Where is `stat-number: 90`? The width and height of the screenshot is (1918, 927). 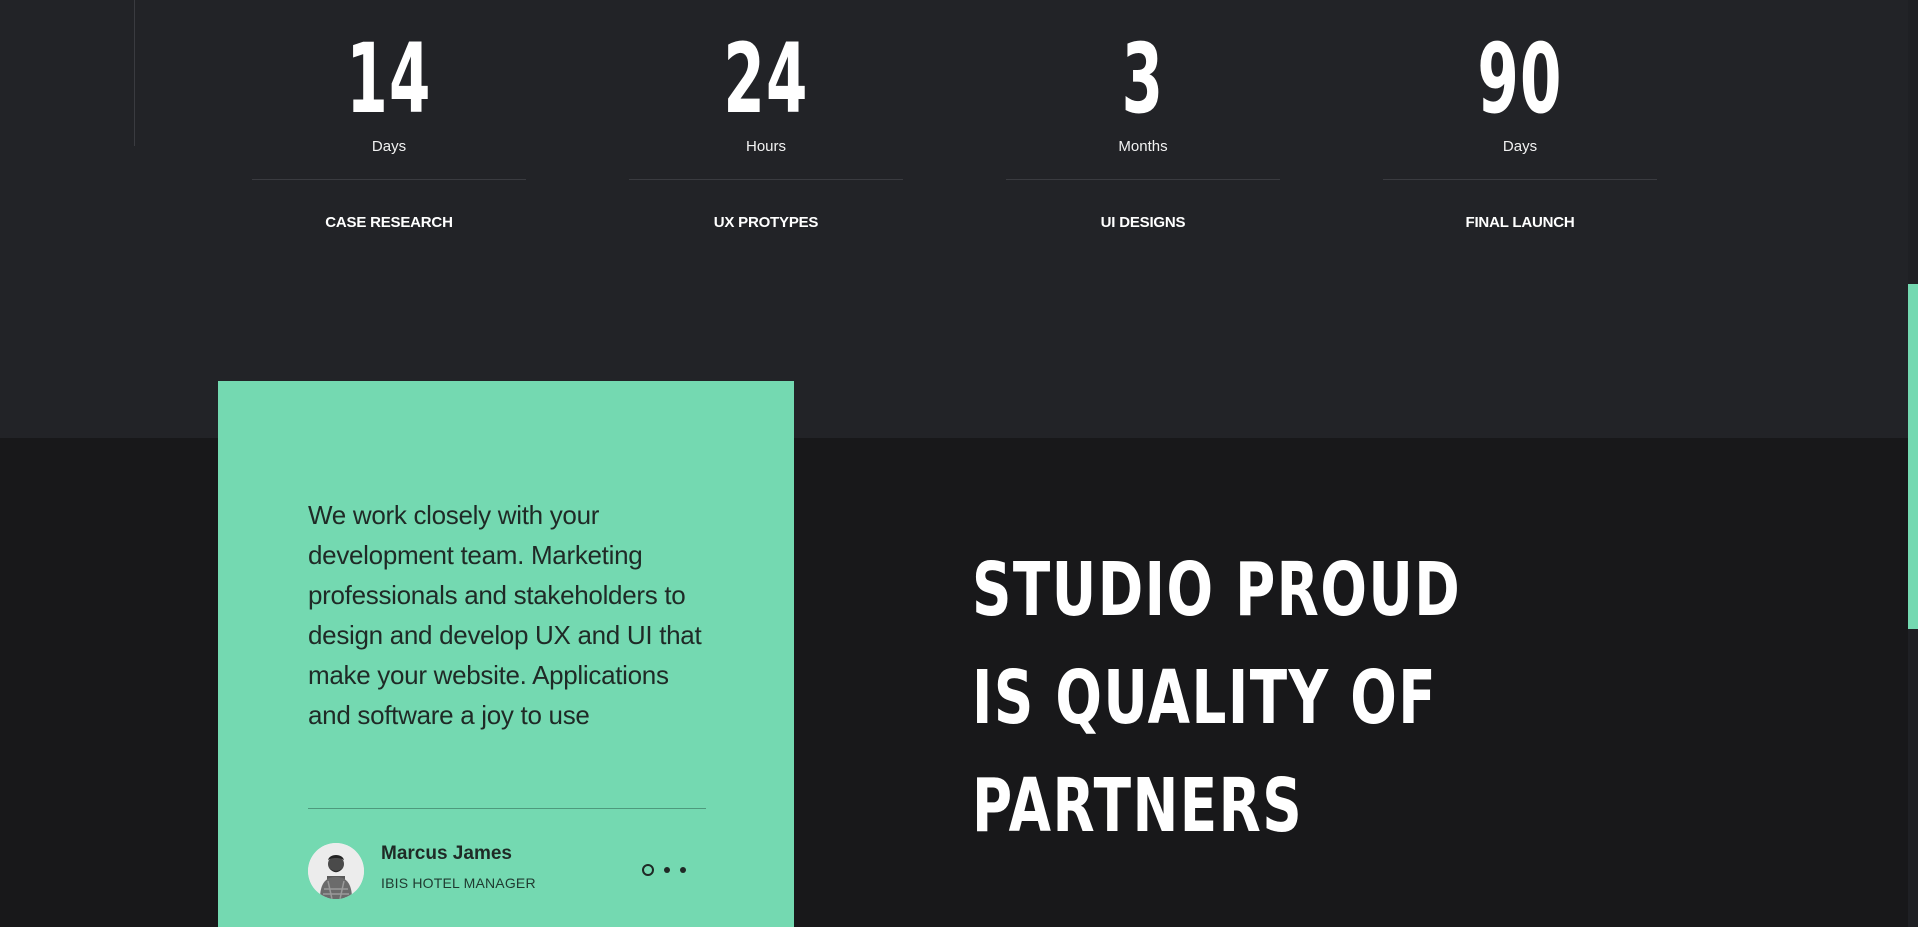
stat-number: 90 is located at coordinates (1520, 79).